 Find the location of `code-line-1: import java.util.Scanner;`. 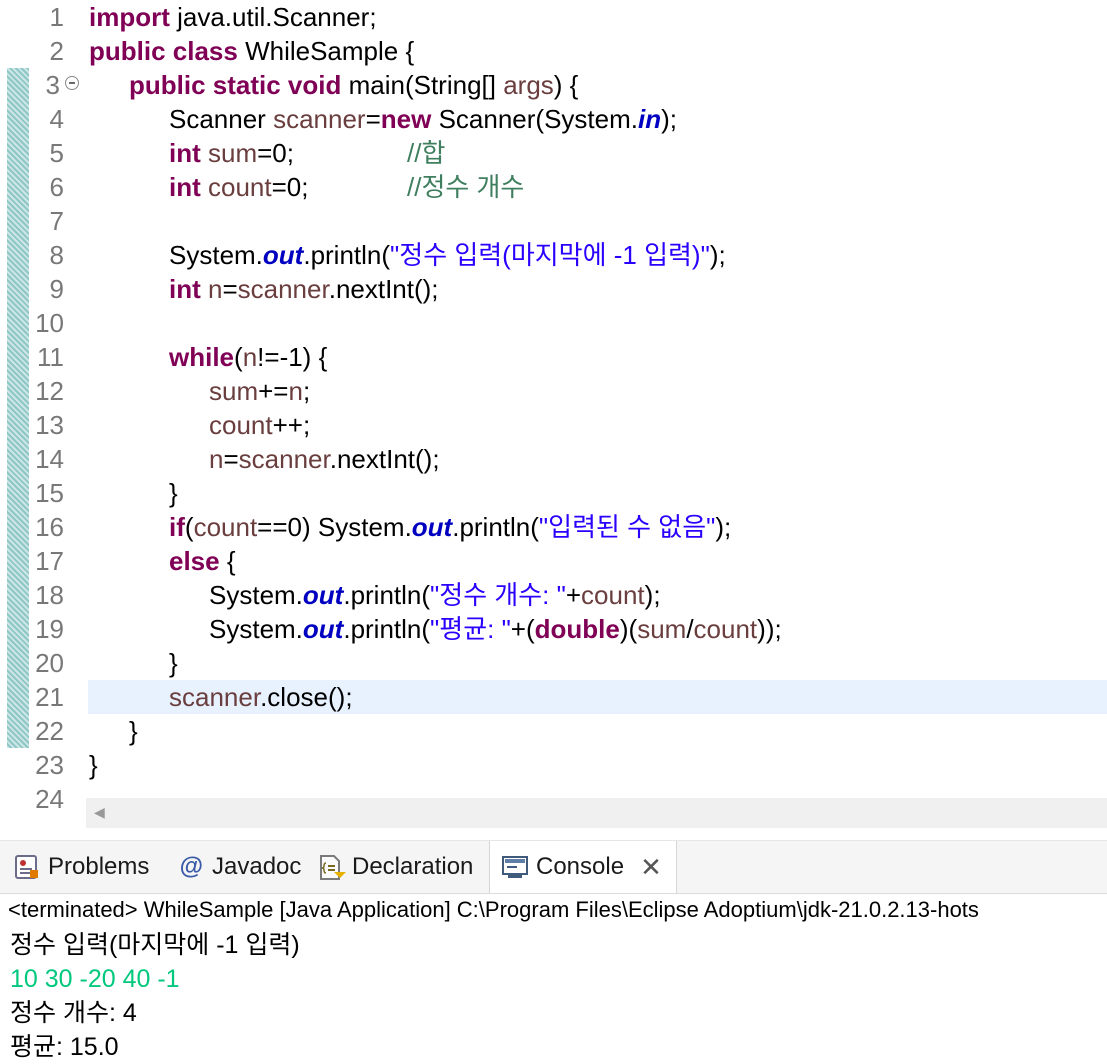

code-line-1: import java.util.Scanner; is located at coordinates (233, 17).